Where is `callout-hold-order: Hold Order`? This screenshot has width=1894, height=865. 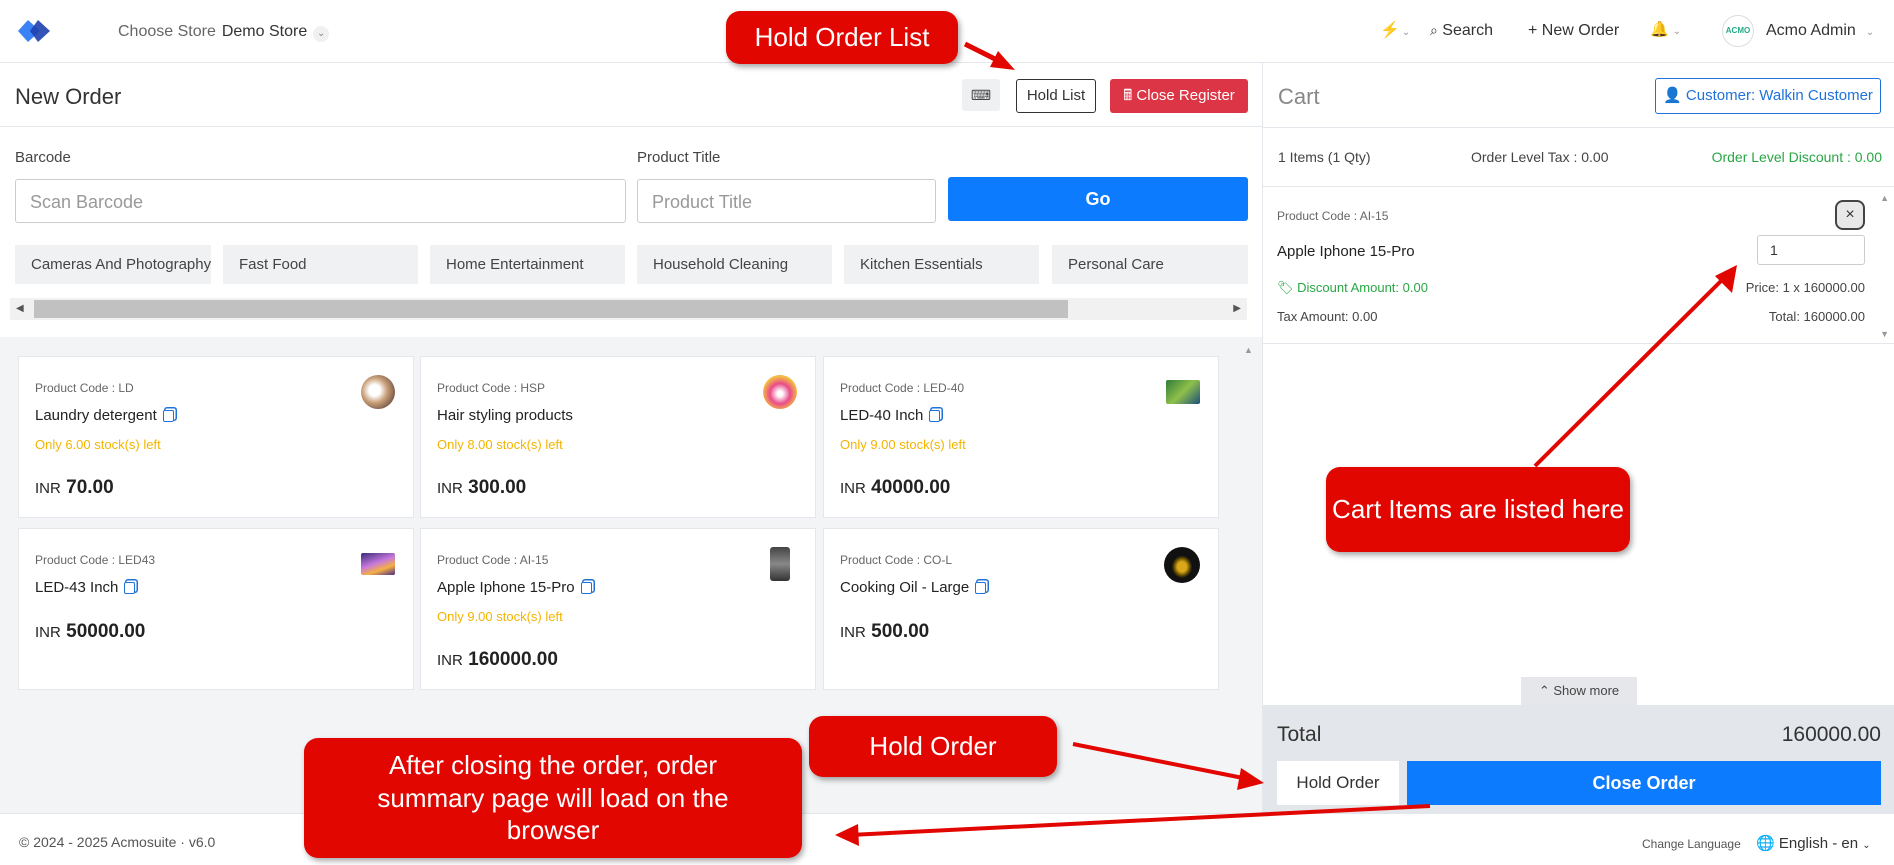 callout-hold-order: Hold Order is located at coordinates (933, 746).